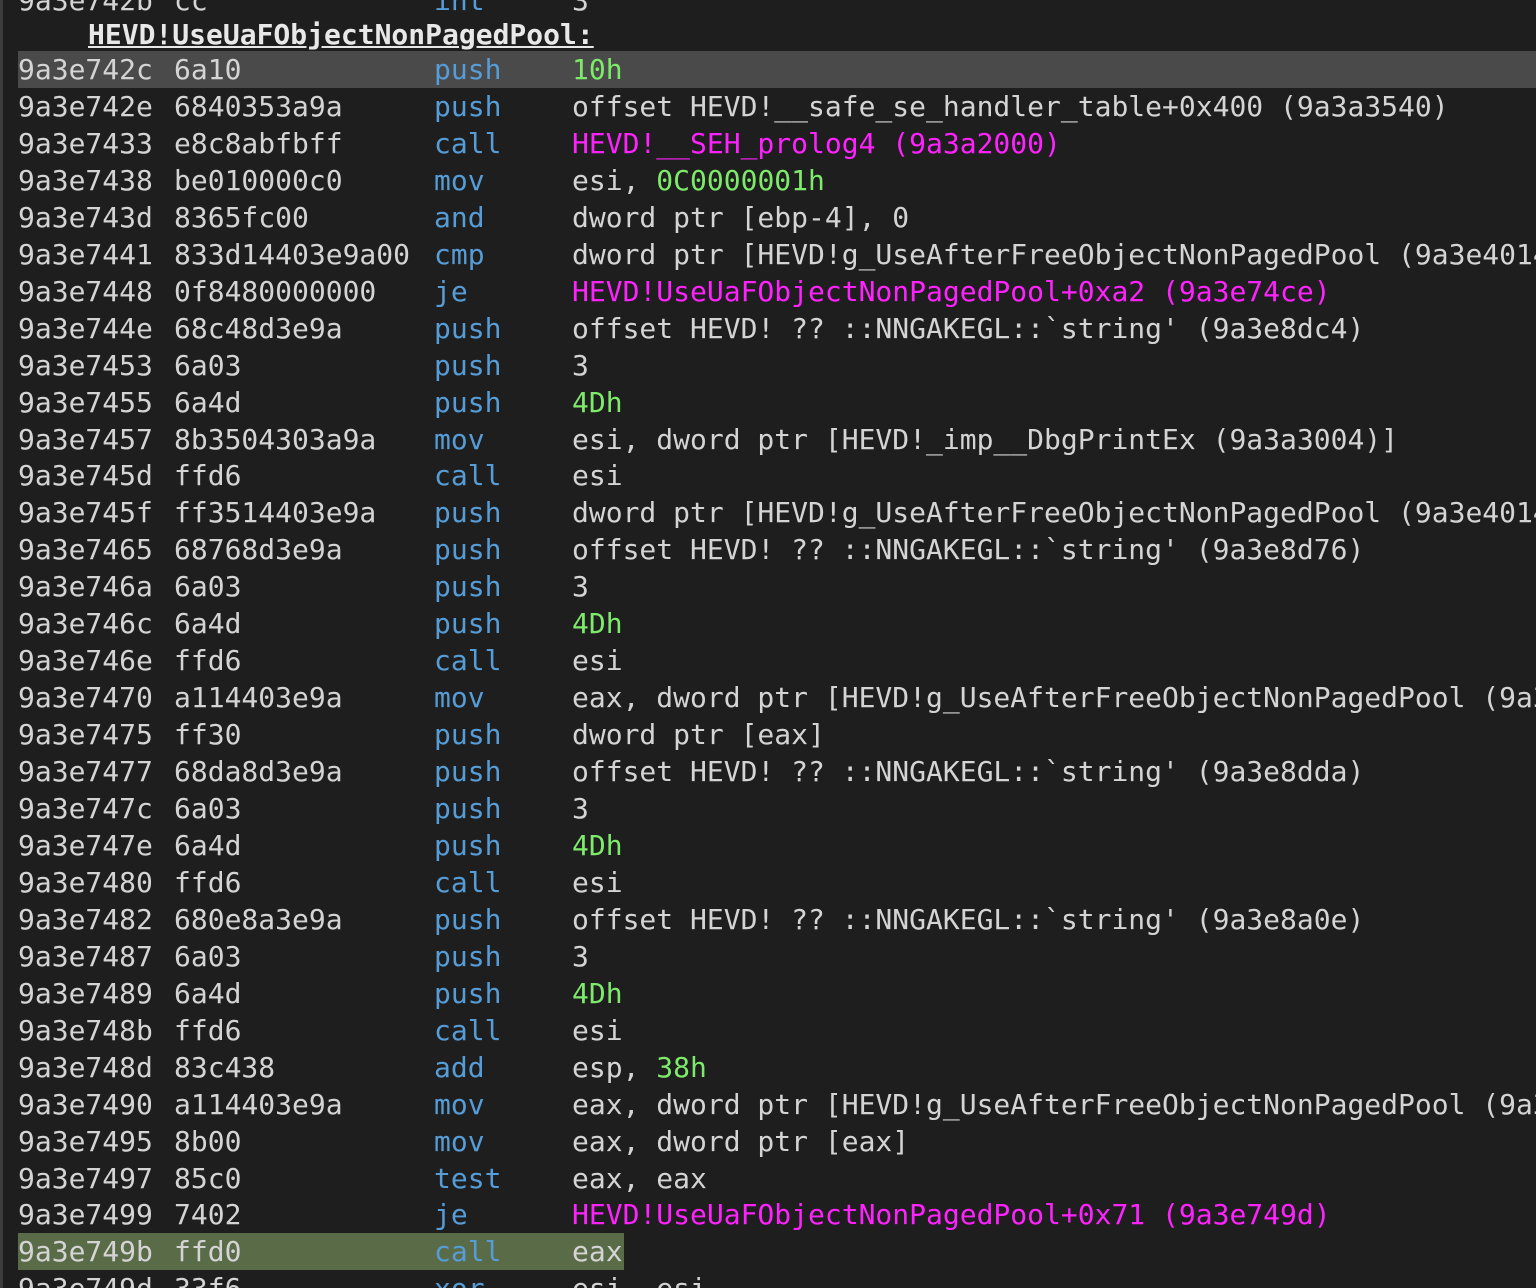 The height and width of the screenshot is (1288, 1536). What do you see at coordinates (258, 771) in the screenshot?
I see `row-bytes: 68da8d3e9a` at bounding box center [258, 771].